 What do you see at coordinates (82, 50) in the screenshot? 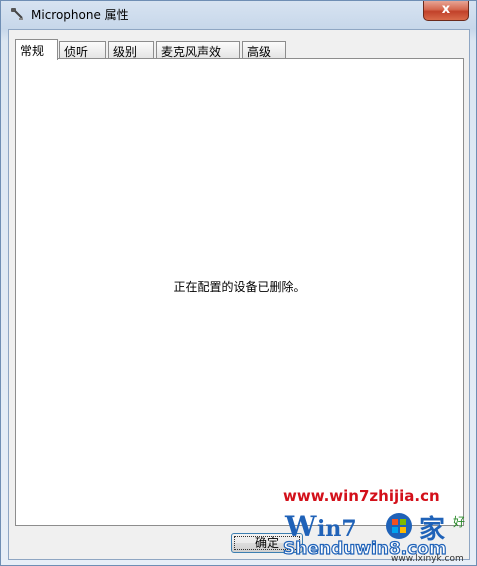
I see `tab-listen: 侦听` at bounding box center [82, 50].